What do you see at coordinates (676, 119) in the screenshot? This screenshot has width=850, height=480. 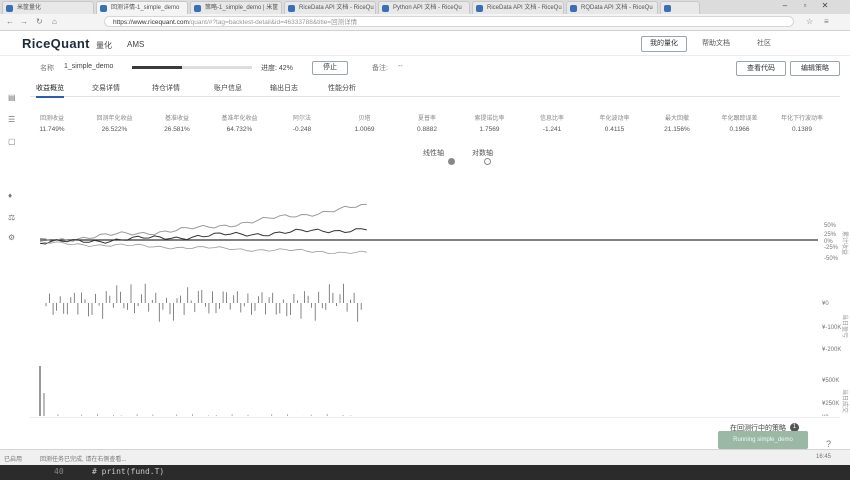 I see `metric-label: 最大回撤` at bounding box center [676, 119].